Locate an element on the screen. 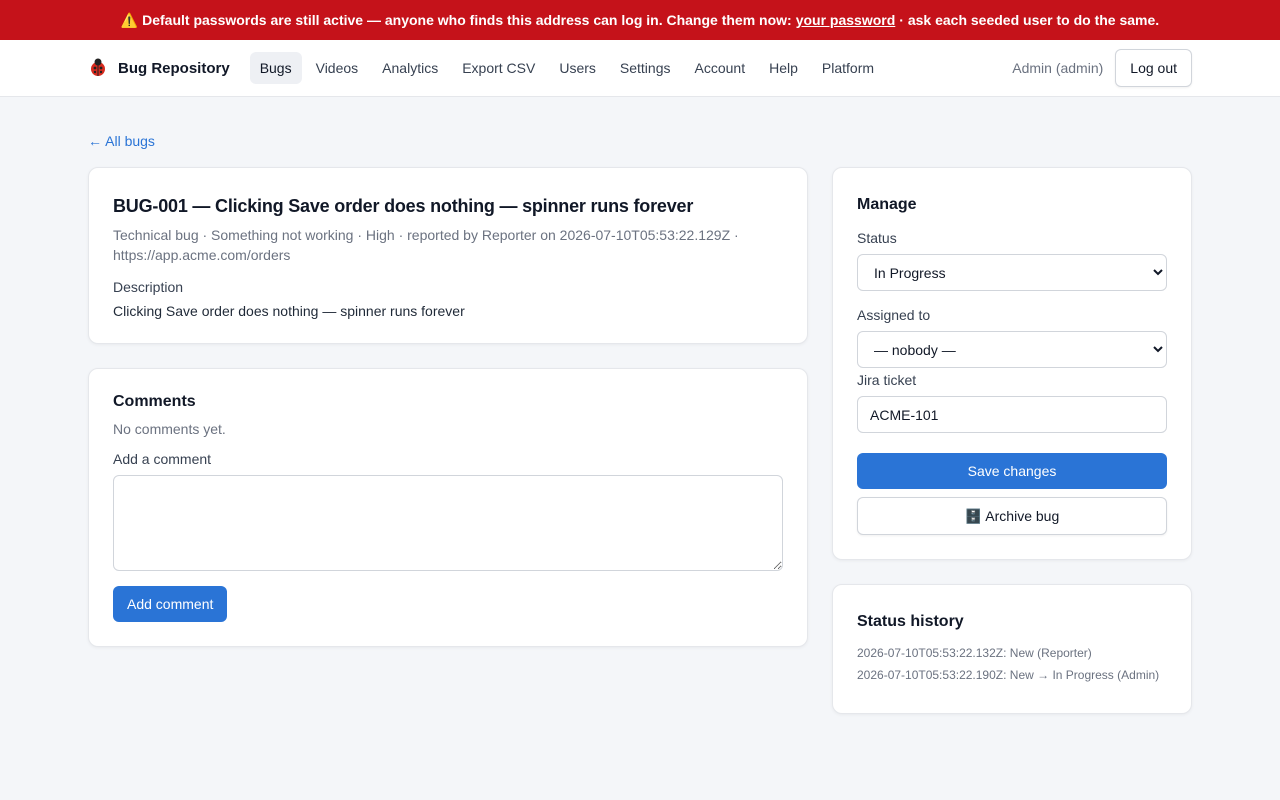 The image size is (1280, 800). jira-field: Jira ticket is located at coordinates (1012, 402).